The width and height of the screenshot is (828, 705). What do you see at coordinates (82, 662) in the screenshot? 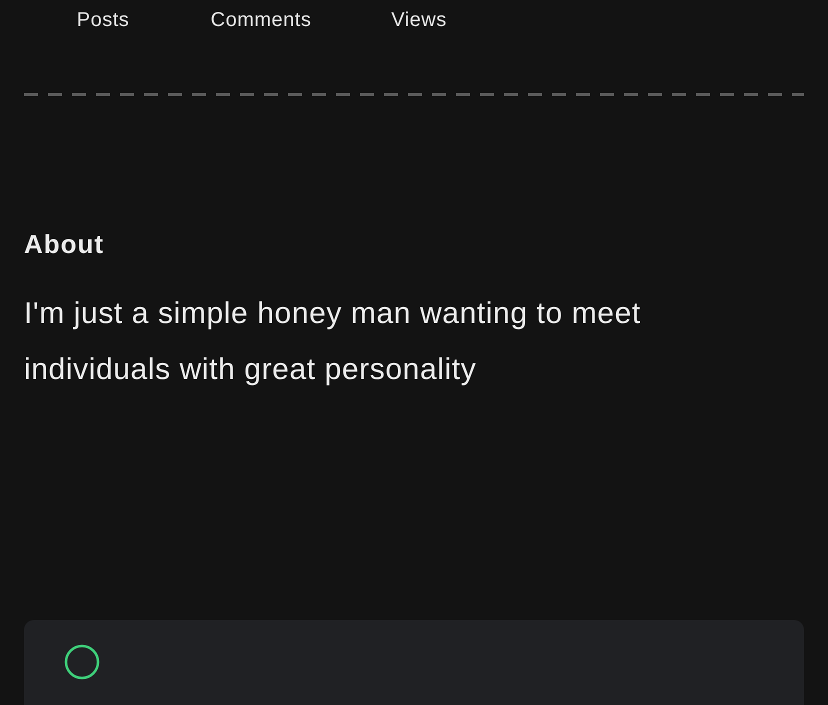
I see `circle-icon` at bounding box center [82, 662].